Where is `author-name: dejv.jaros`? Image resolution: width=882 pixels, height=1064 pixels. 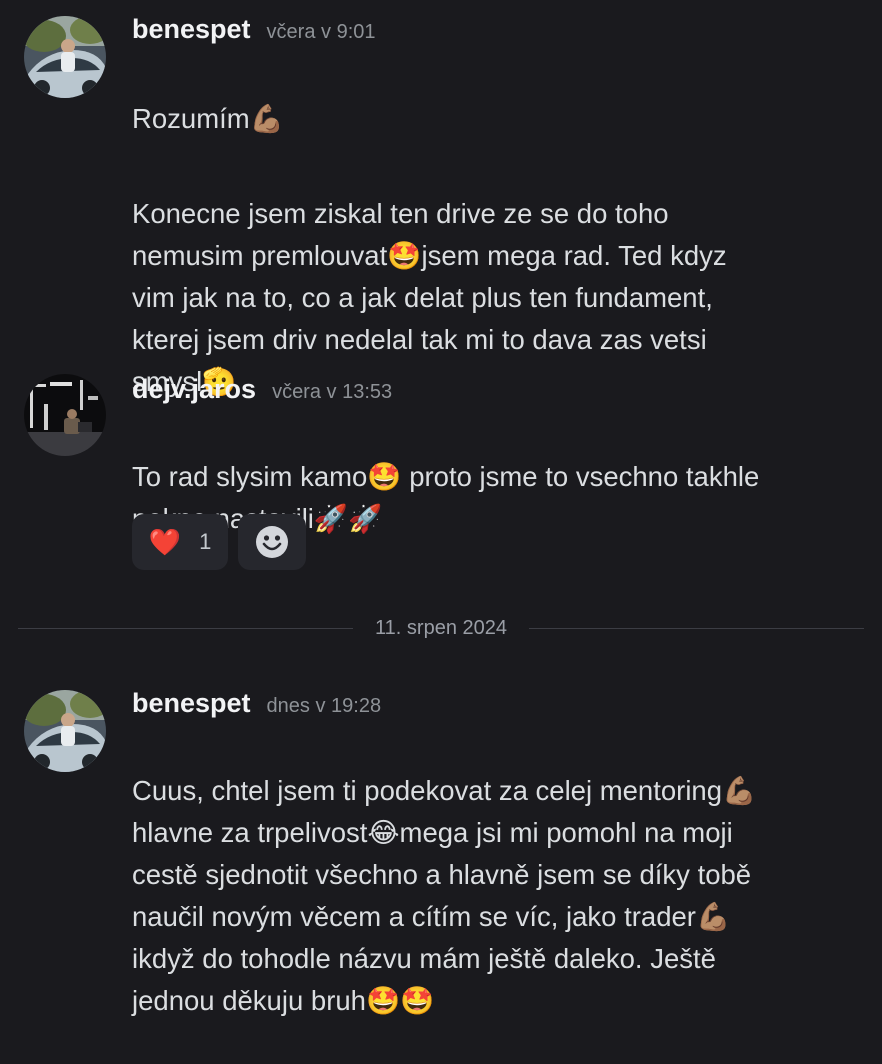 author-name: dejv.jaros is located at coordinates (194, 389).